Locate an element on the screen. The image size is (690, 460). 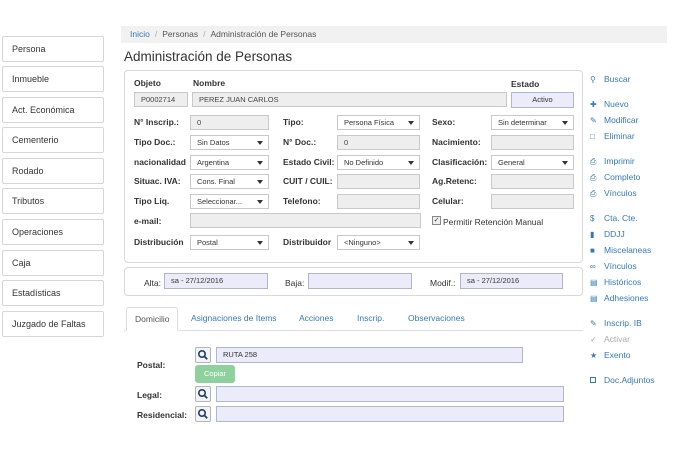
plus-icon: ✚ is located at coordinates (593, 104).